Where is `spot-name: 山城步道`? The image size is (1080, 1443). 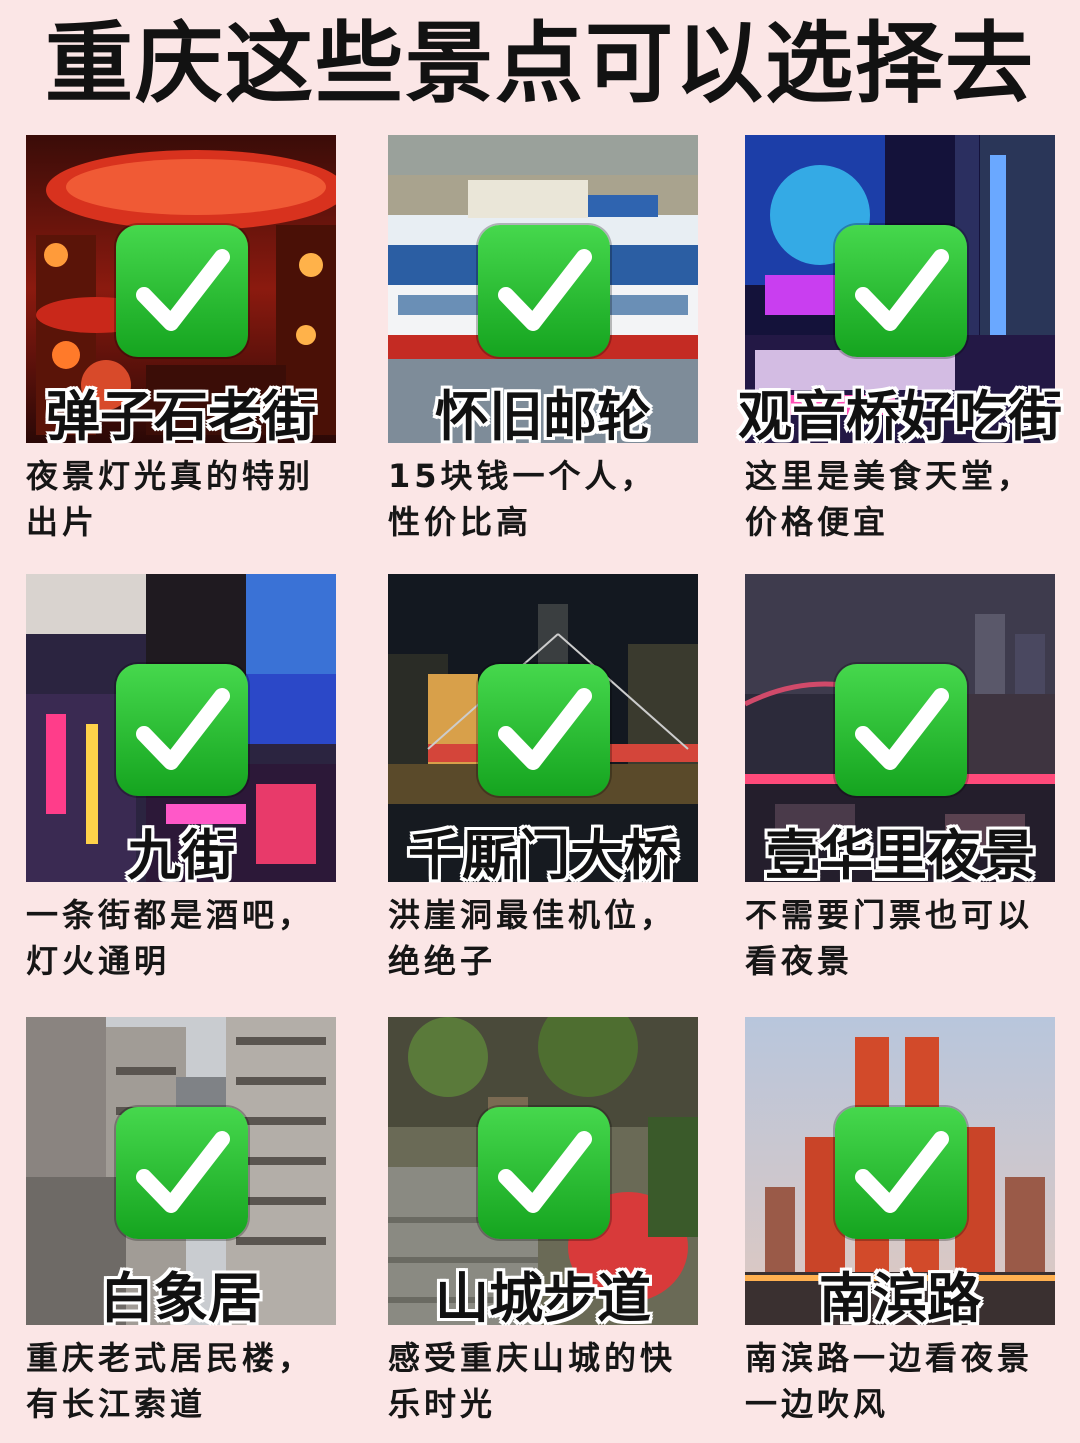
spot-name: 山城步道 is located at coordinates (543, 1298).